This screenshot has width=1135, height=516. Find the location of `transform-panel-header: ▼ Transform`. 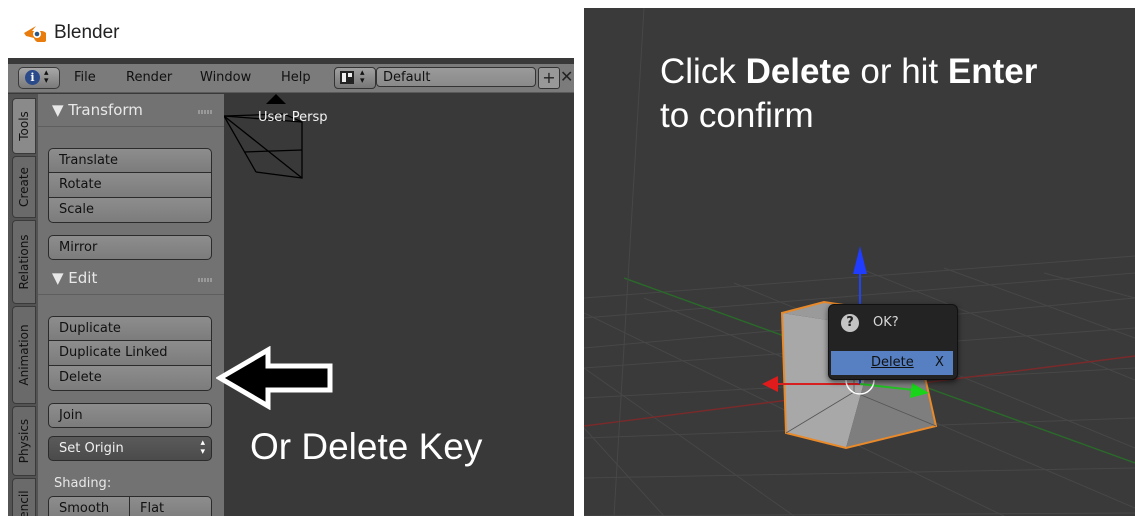

transform-panel-header: ▼ Transform is located at coordinates (131, 111).